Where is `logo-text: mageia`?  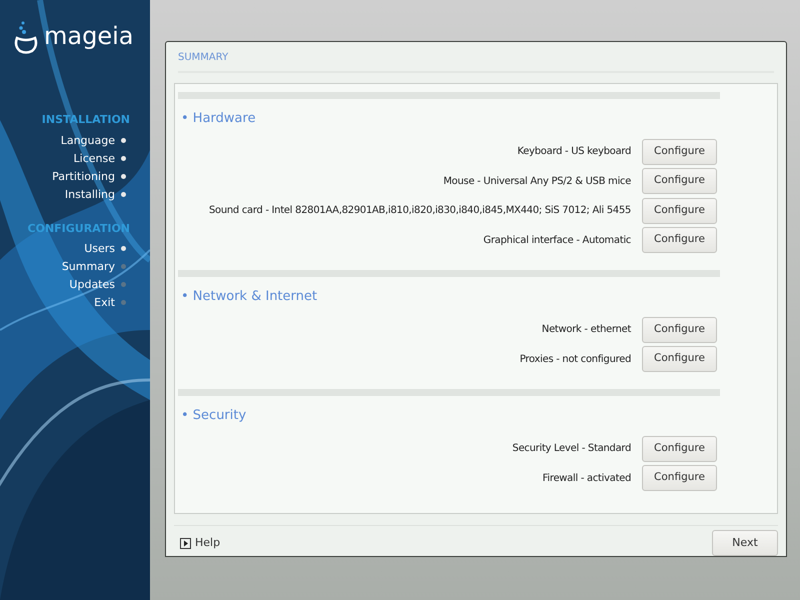
logo-text: mageia is located at coordinates (89, 37).